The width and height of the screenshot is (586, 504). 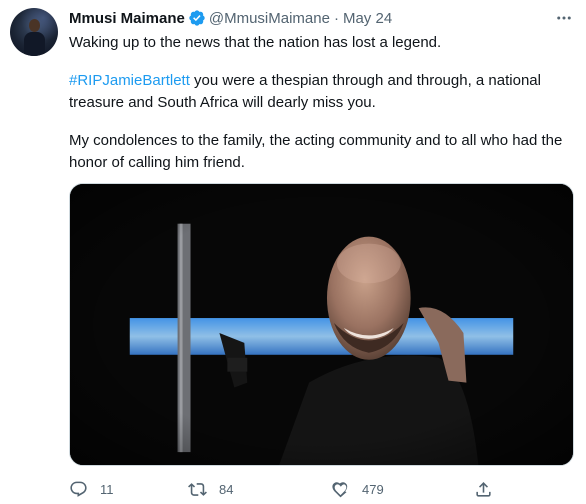 What do you see at coordinates (373, 489) in the screenshot?
I see `like-count: 479` at bounding box center [373, 489].